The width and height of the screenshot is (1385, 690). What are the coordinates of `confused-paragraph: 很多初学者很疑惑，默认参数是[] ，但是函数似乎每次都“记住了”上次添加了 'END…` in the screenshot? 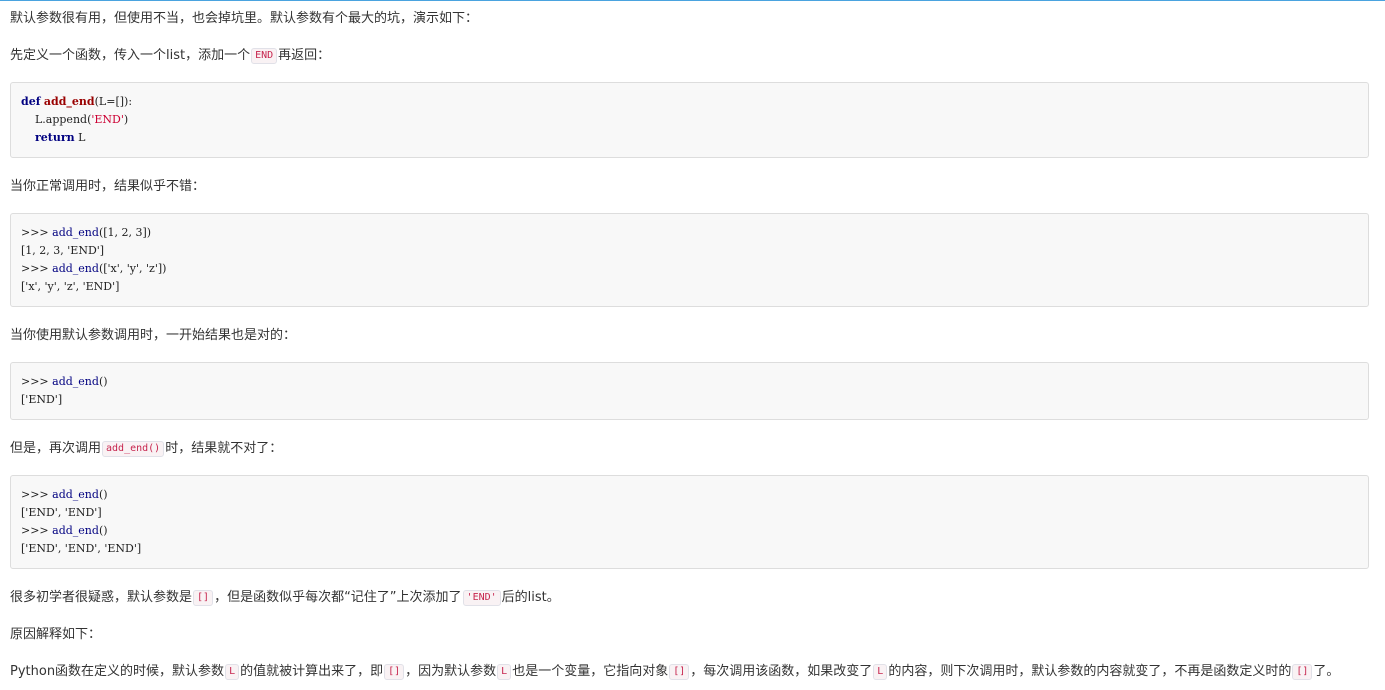 It's located at (689, 588).